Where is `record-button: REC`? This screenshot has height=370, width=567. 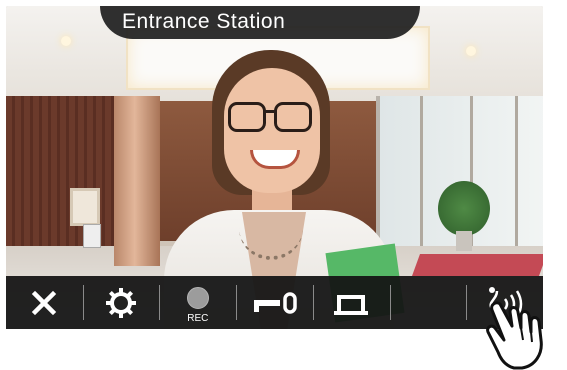
record-button: REC is located at coordinates (197, 302).